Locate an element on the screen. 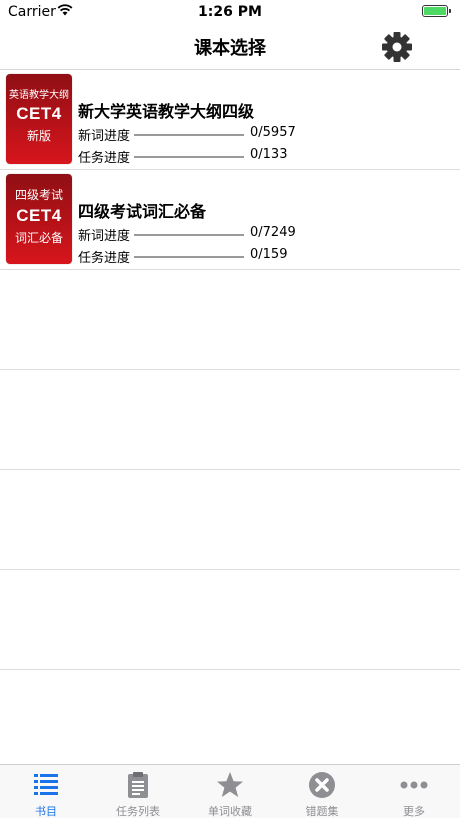  list-icon is located at coordinates (46, 785).